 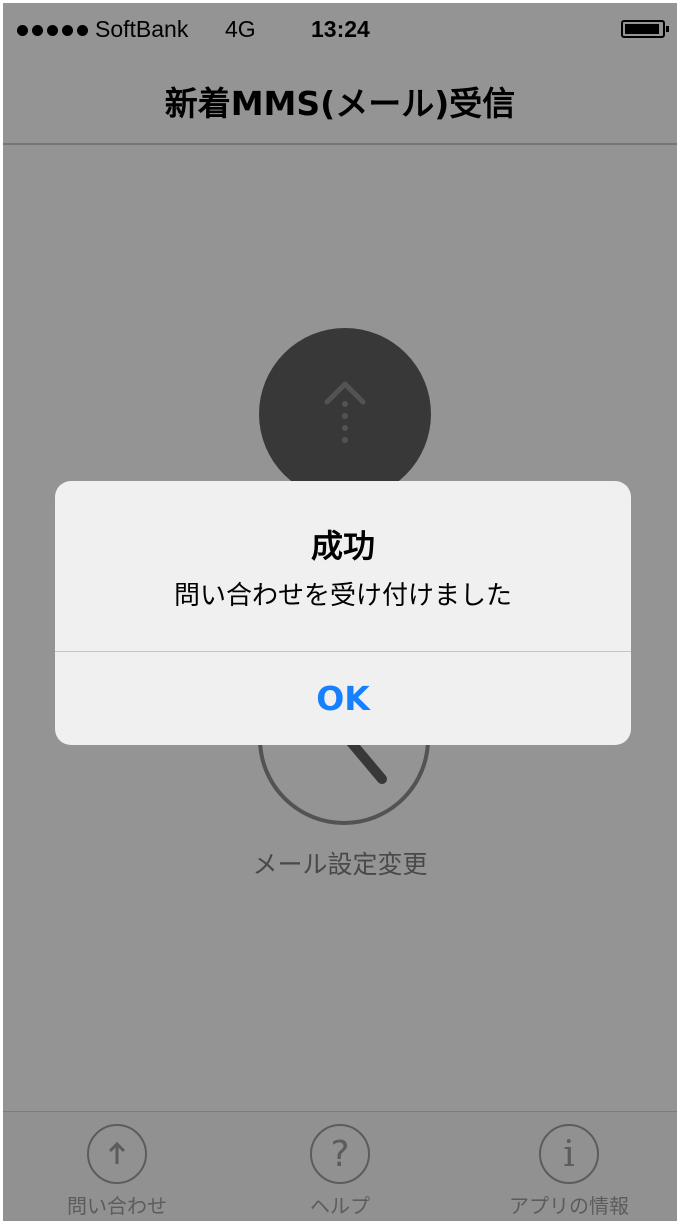 What do you see at coordinates (342, 596) in the screenshot?
I see `alert-message: 問い合わせを受け付けました` at bounding box center [342, 596].